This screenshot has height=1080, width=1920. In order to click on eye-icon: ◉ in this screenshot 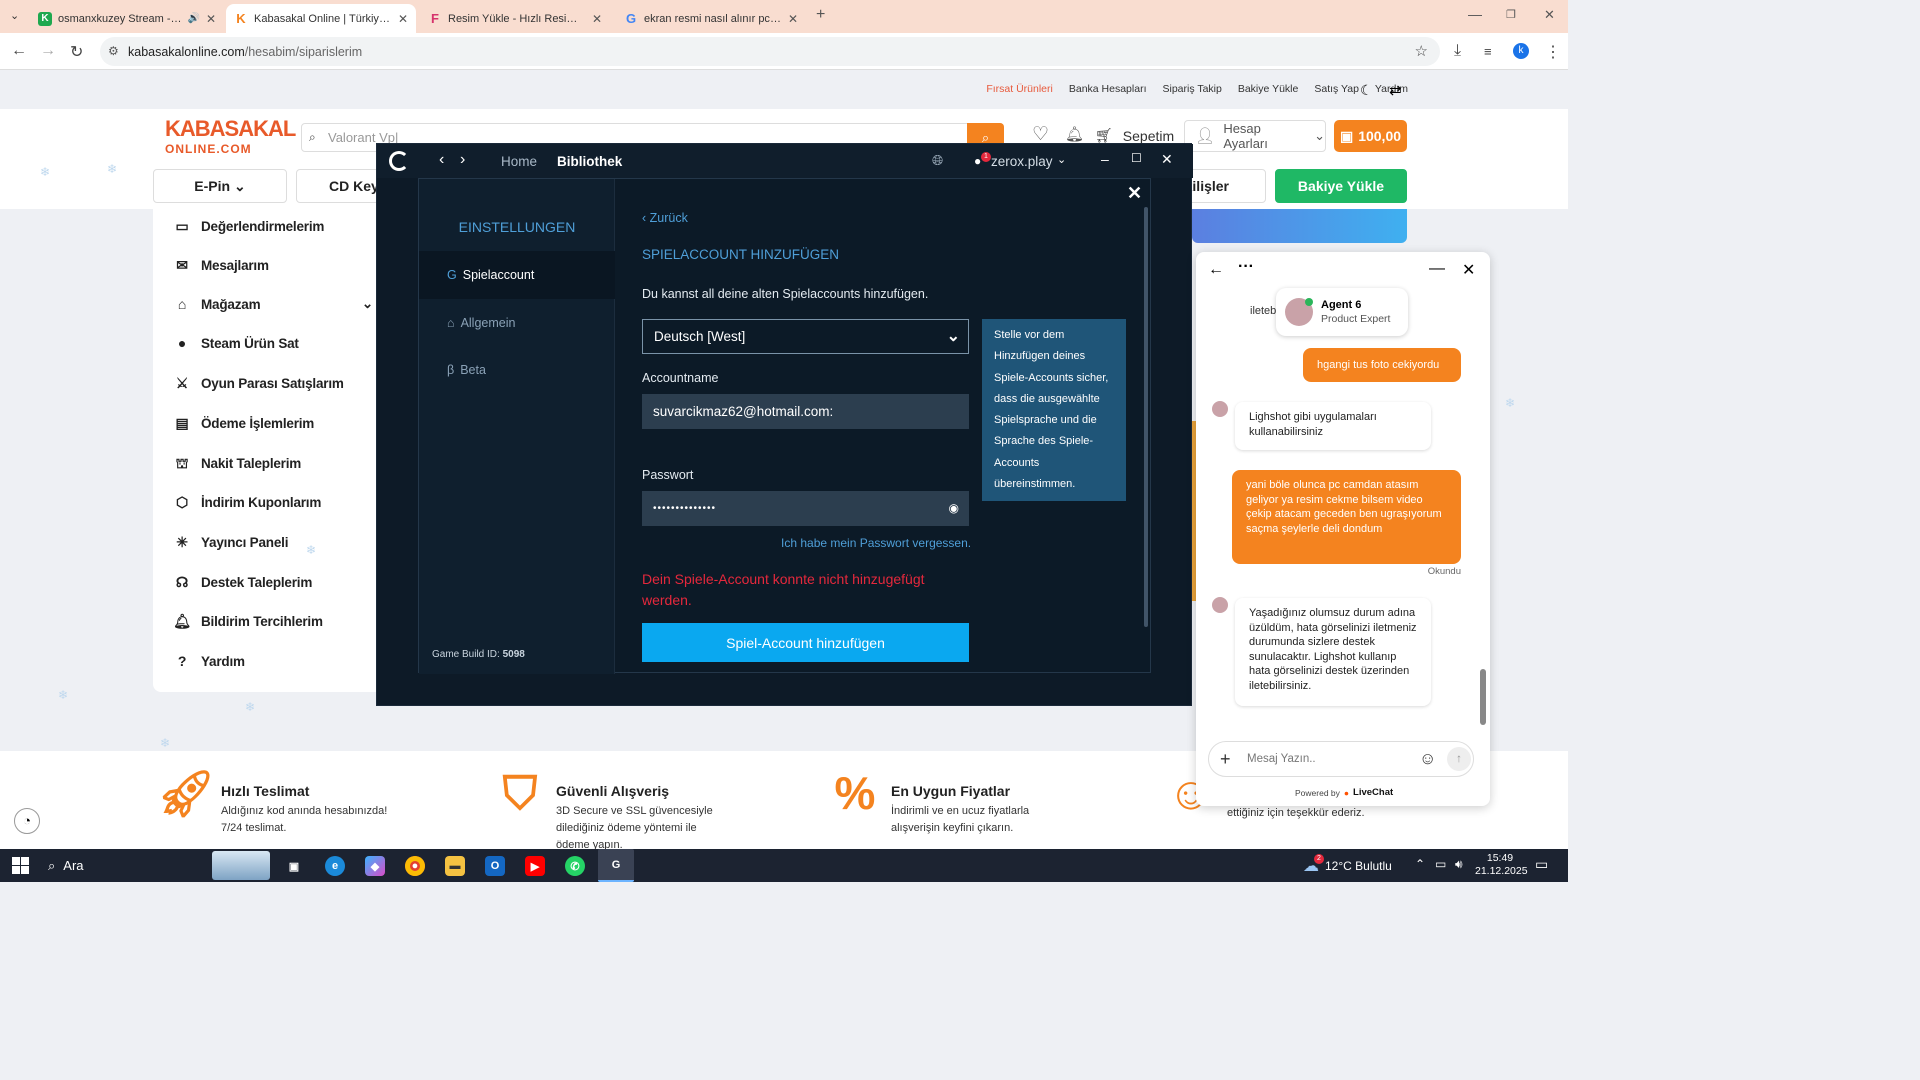, I will do `click(954, 508)`.